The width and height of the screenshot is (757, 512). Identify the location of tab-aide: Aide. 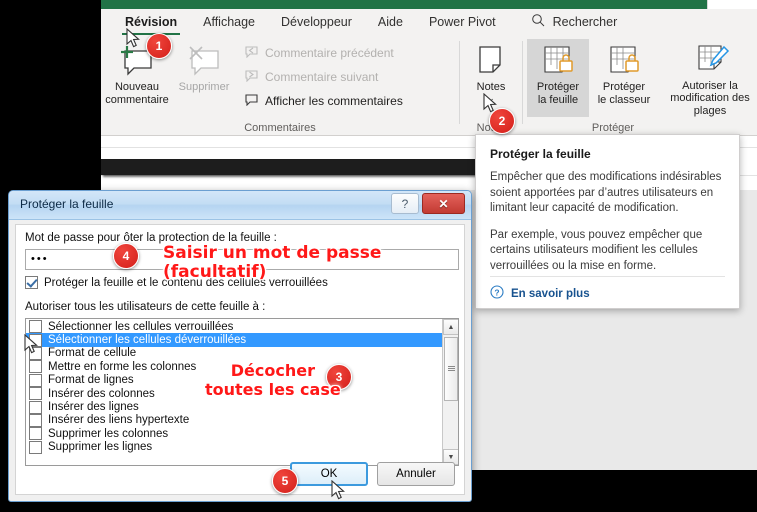
(390, 22).